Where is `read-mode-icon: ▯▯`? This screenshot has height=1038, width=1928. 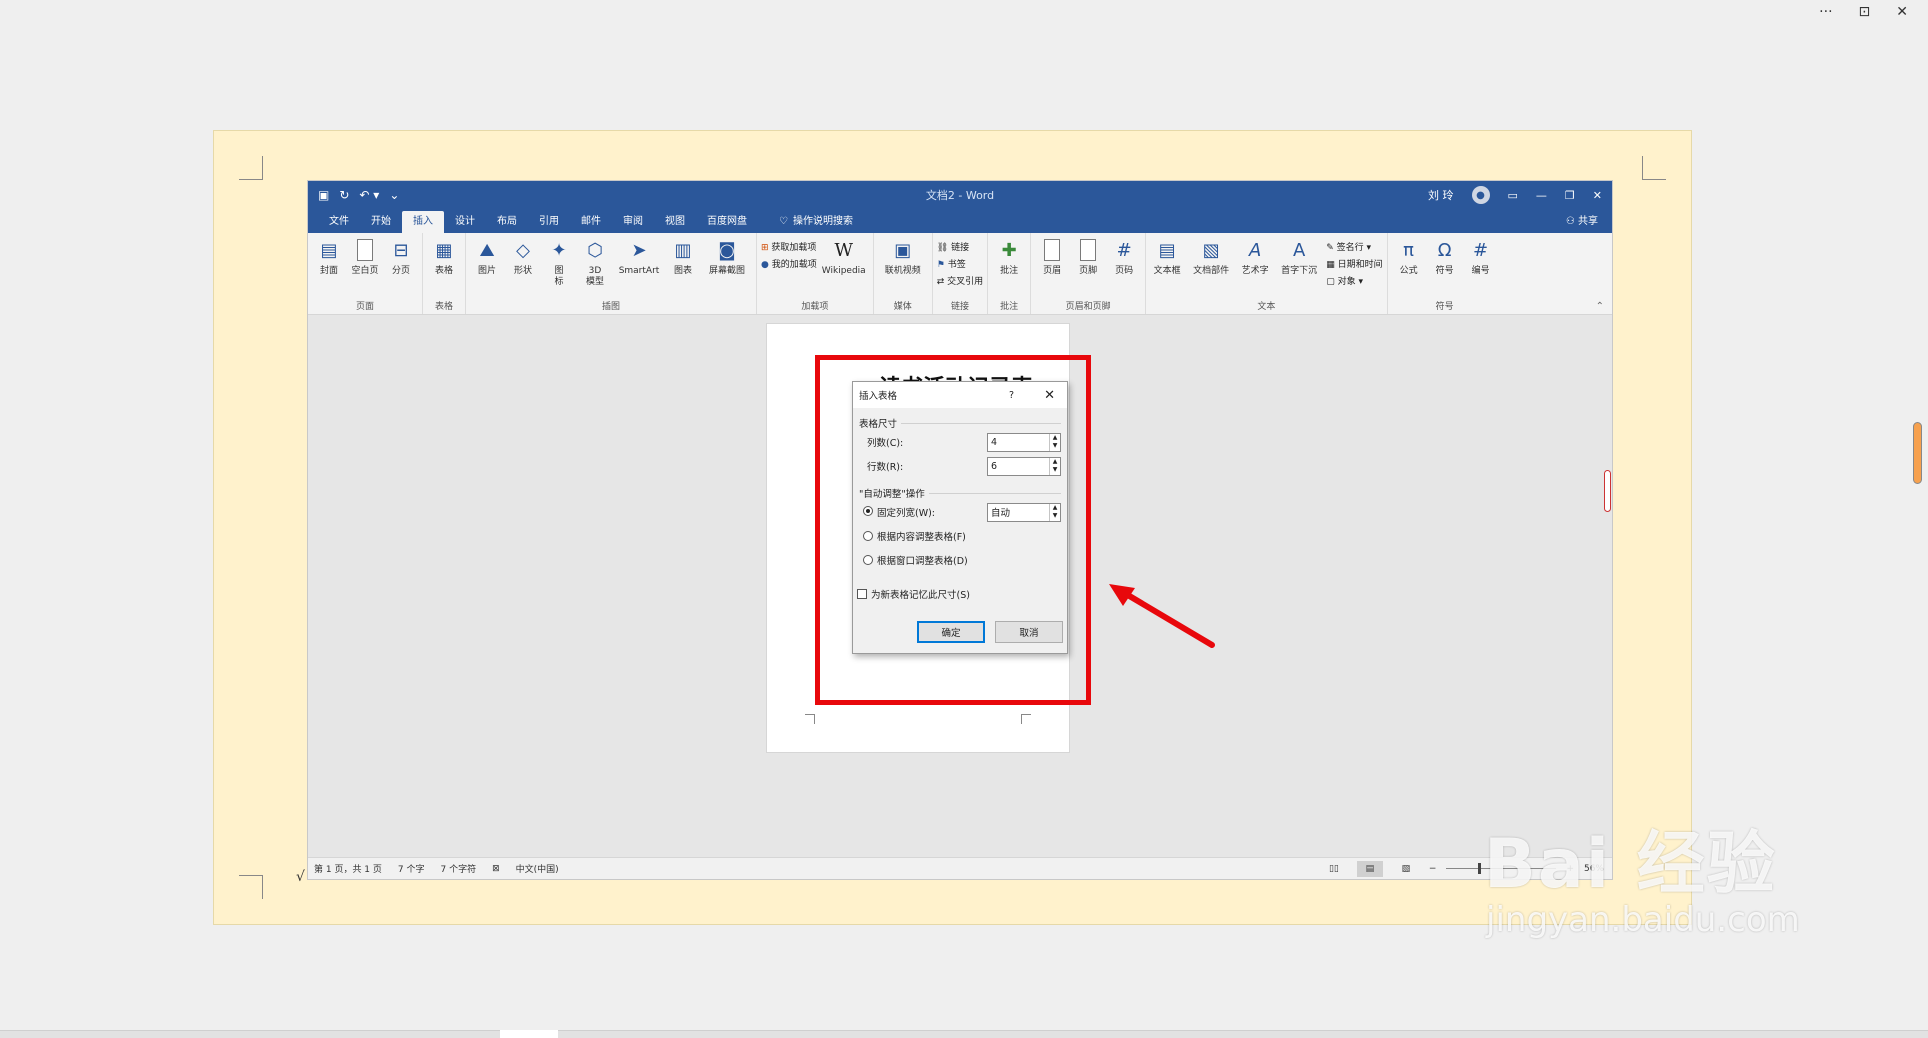
read-mode-icon: ▯▯ is located at coordinates (1334, 869).